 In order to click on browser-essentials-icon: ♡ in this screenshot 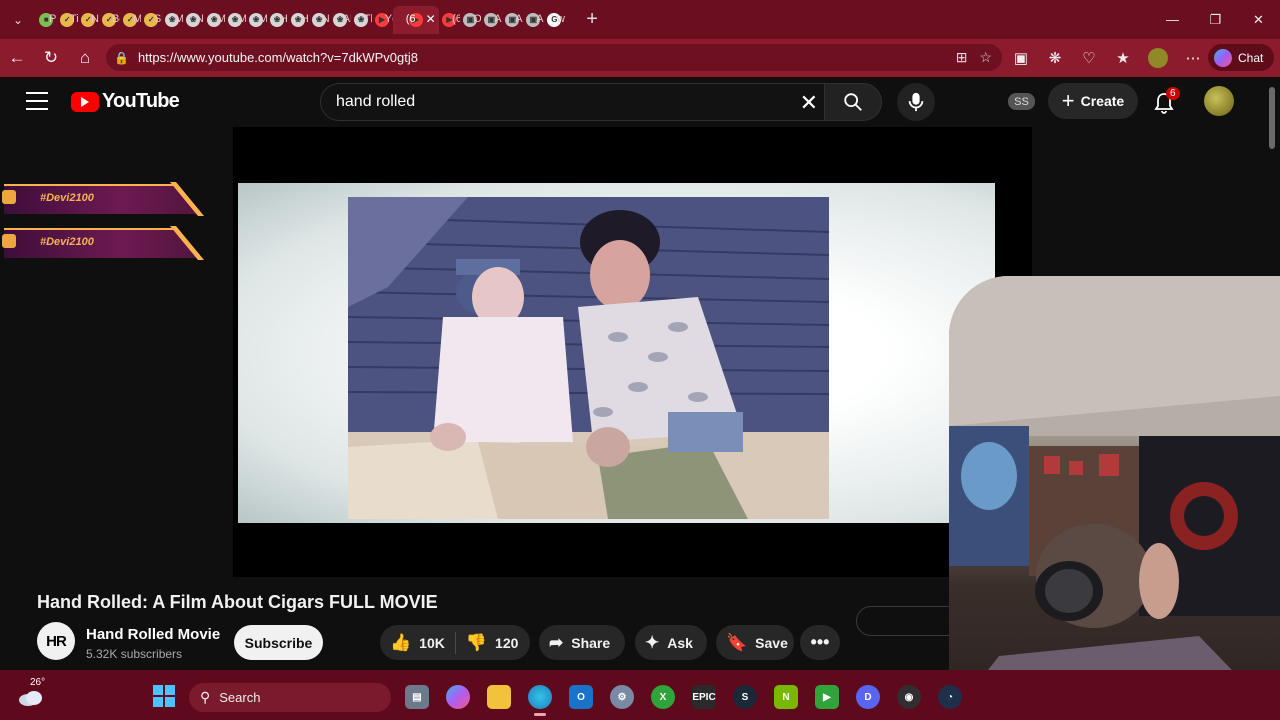, I will do `click(1089, 58)`.